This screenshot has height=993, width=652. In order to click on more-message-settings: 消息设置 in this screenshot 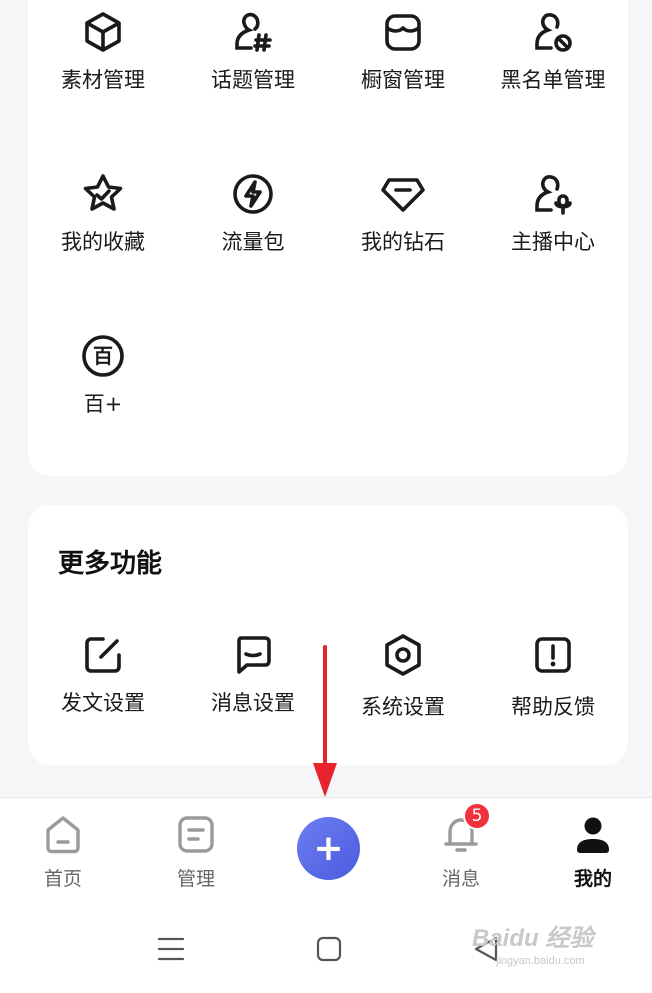, I will do `click(253, 674)`.